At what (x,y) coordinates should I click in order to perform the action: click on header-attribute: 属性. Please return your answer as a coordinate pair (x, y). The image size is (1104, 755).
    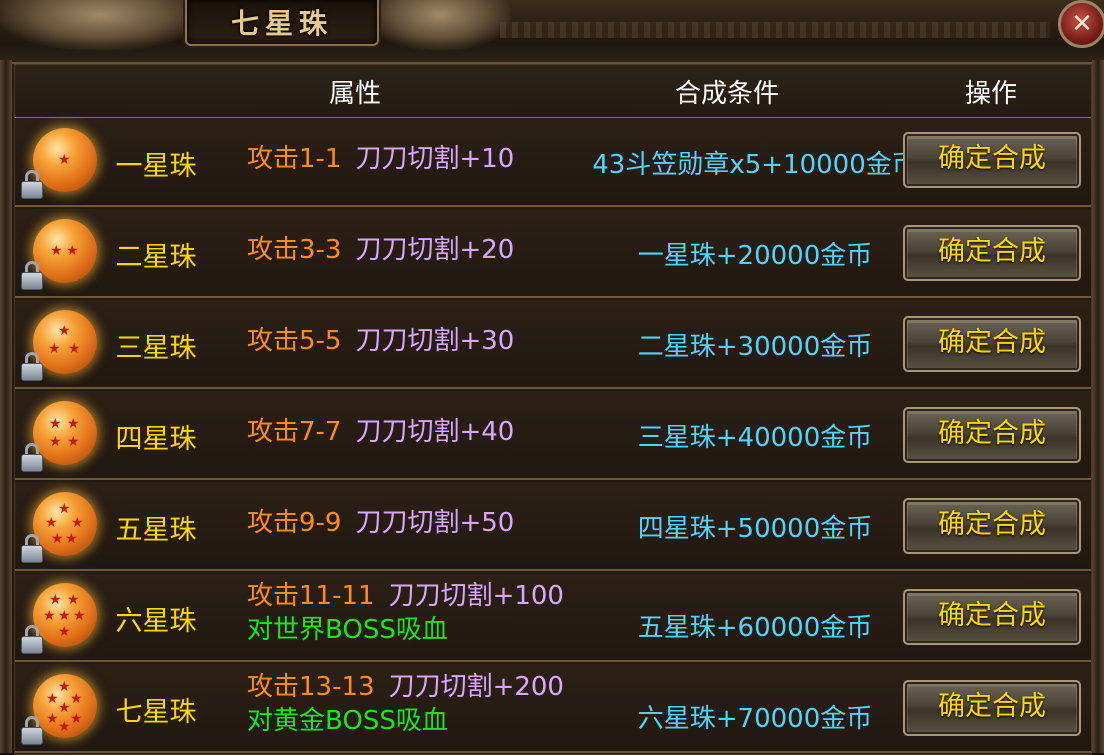
    Looking at the image, I should click on (354, 94).